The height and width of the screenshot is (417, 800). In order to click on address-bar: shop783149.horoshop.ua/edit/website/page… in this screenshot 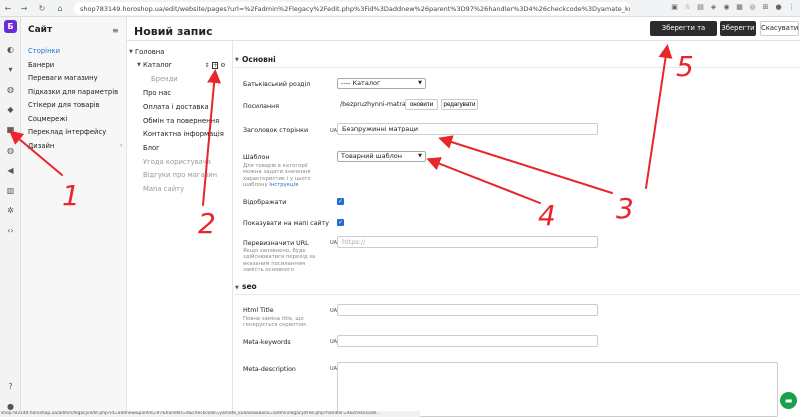, I will do `click(352, 8)`.